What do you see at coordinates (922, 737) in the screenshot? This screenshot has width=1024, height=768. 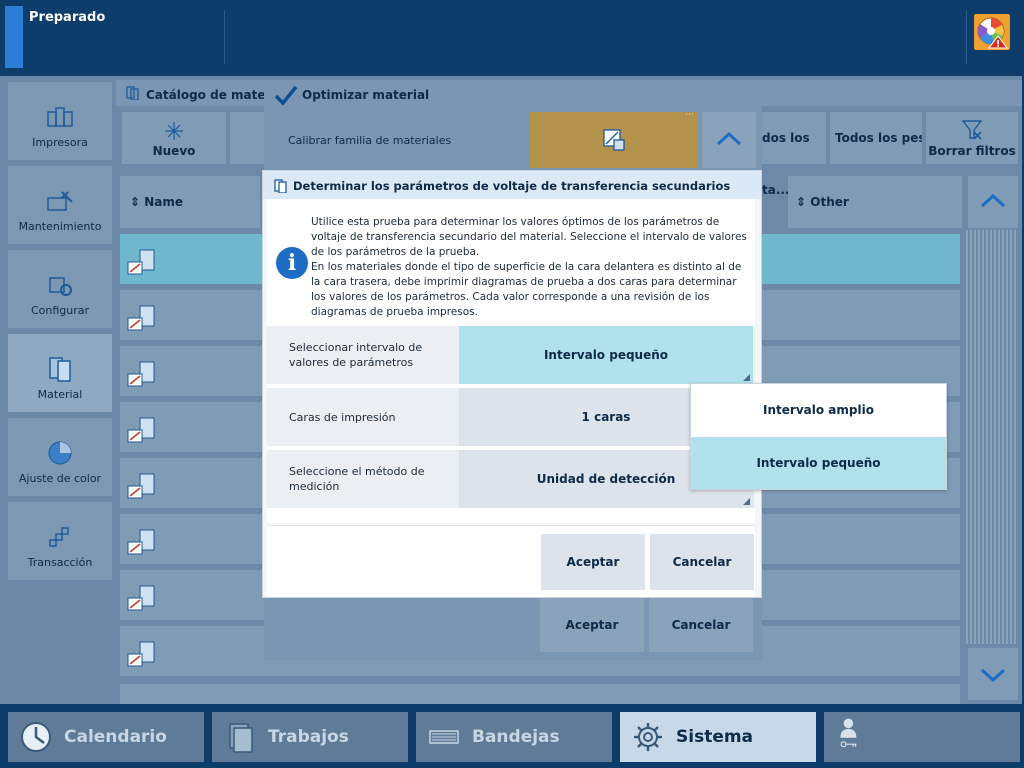 I see `tab-user` at bounding box center [922, 737].